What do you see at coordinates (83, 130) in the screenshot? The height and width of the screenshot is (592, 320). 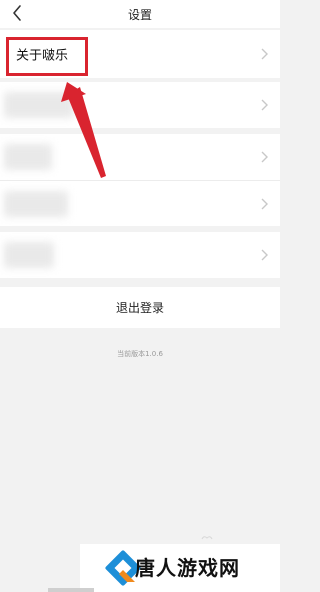 I see `annotation-arrow` at bounding box center [83, 130].